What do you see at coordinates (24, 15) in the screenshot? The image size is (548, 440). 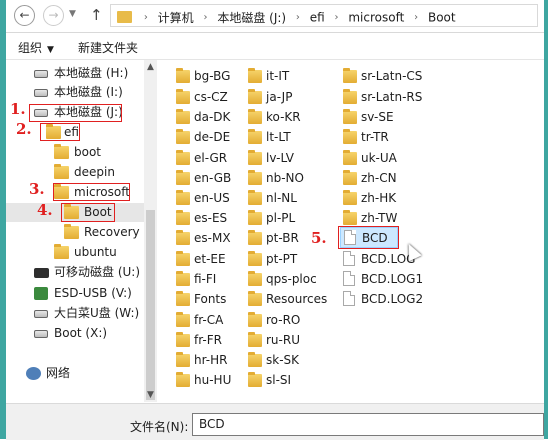 I see `back-button: ←` at bounding box center [24, 15].